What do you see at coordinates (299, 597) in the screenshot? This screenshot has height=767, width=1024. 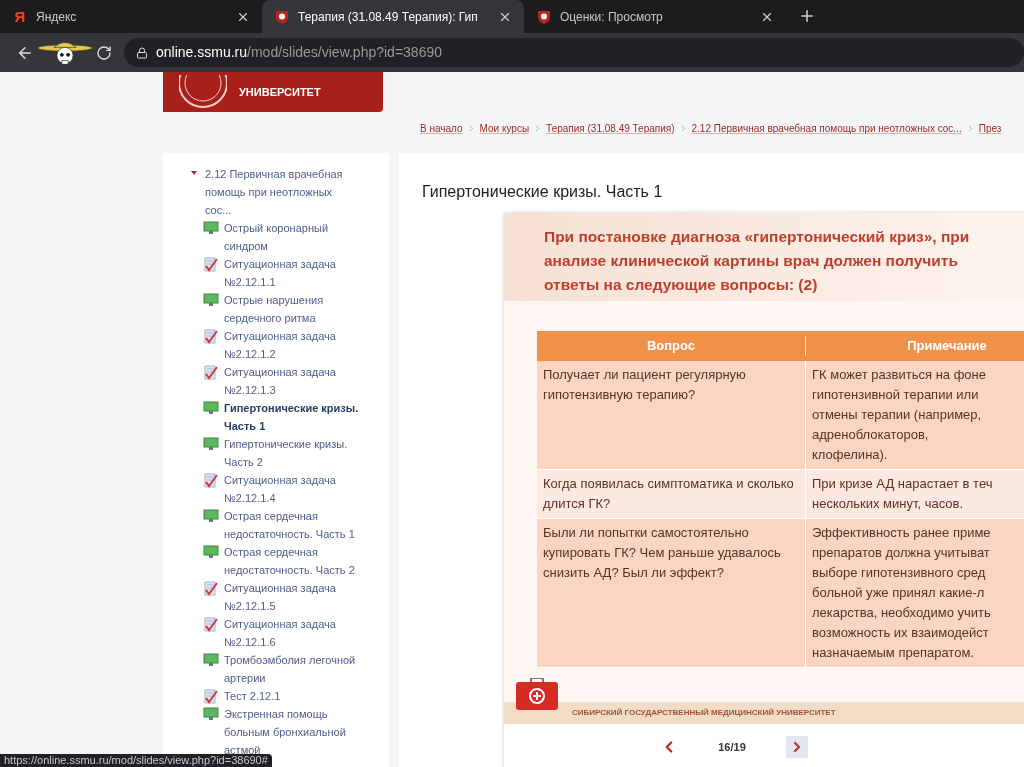 I see `activity-link: Ситуационная задача №2.12.1.5` at bounding box center [299, 597].